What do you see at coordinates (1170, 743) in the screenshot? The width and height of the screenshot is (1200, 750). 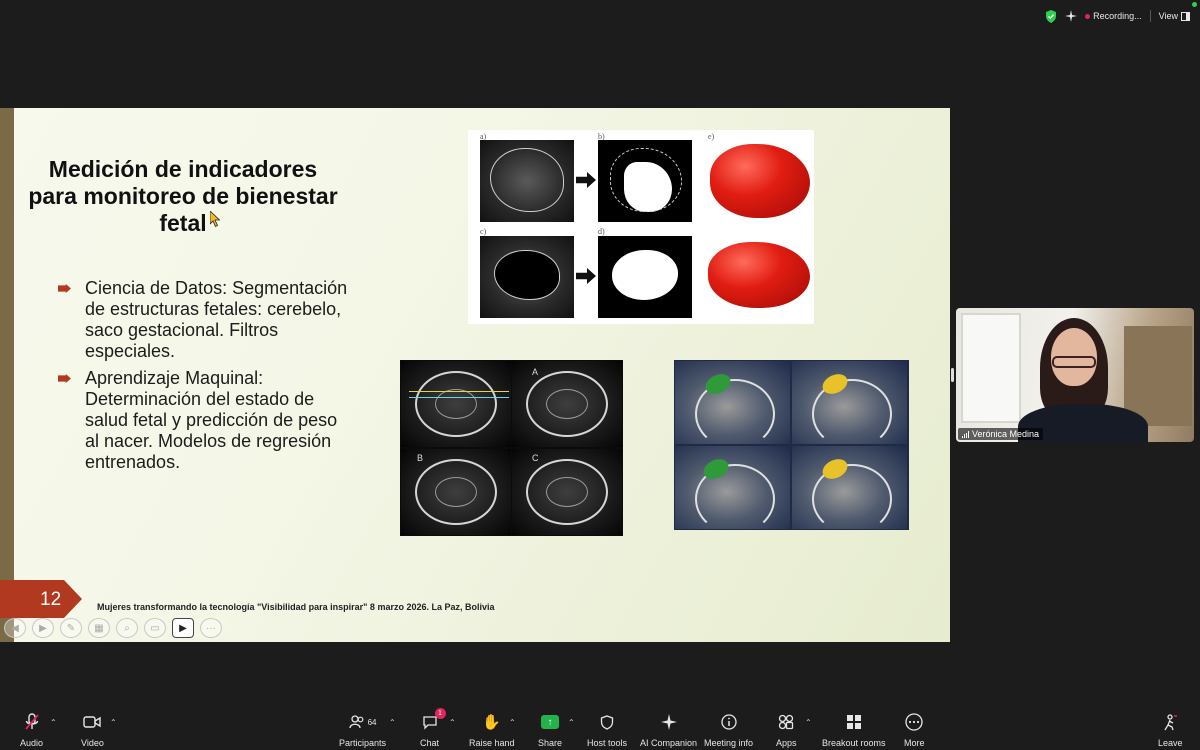 I see `leave-label: Leave` at bounding box center [1170, 743].